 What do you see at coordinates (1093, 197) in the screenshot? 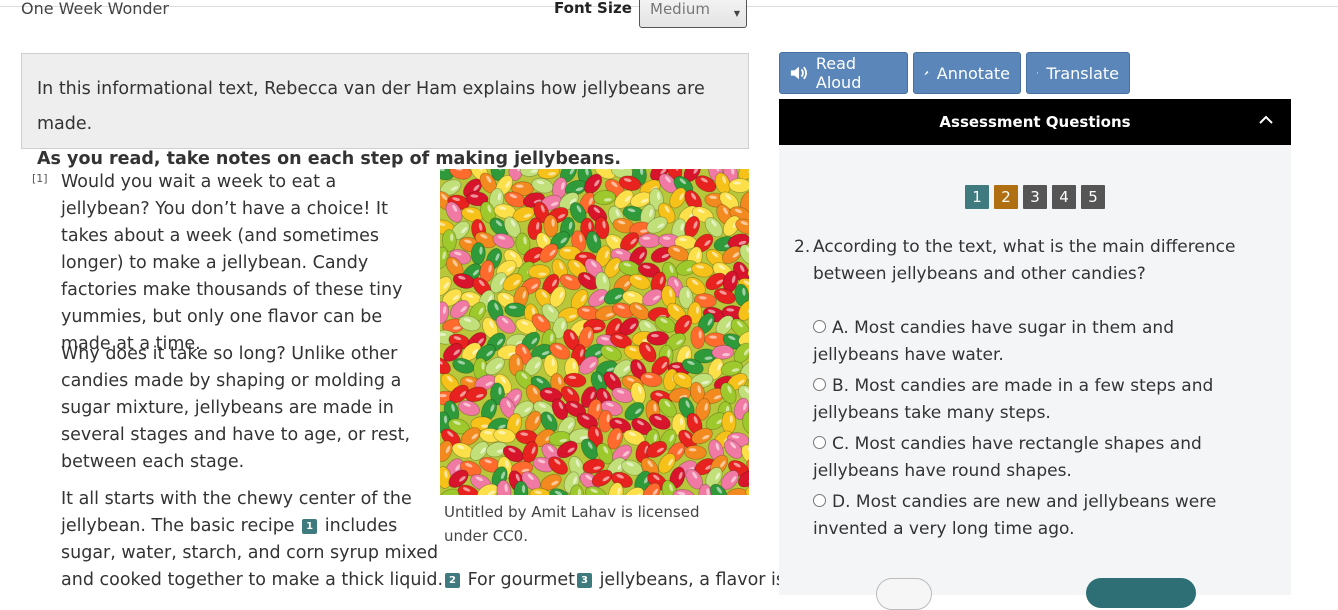
I see `question-nav-5: 5` at bounding box center [1093, 197].